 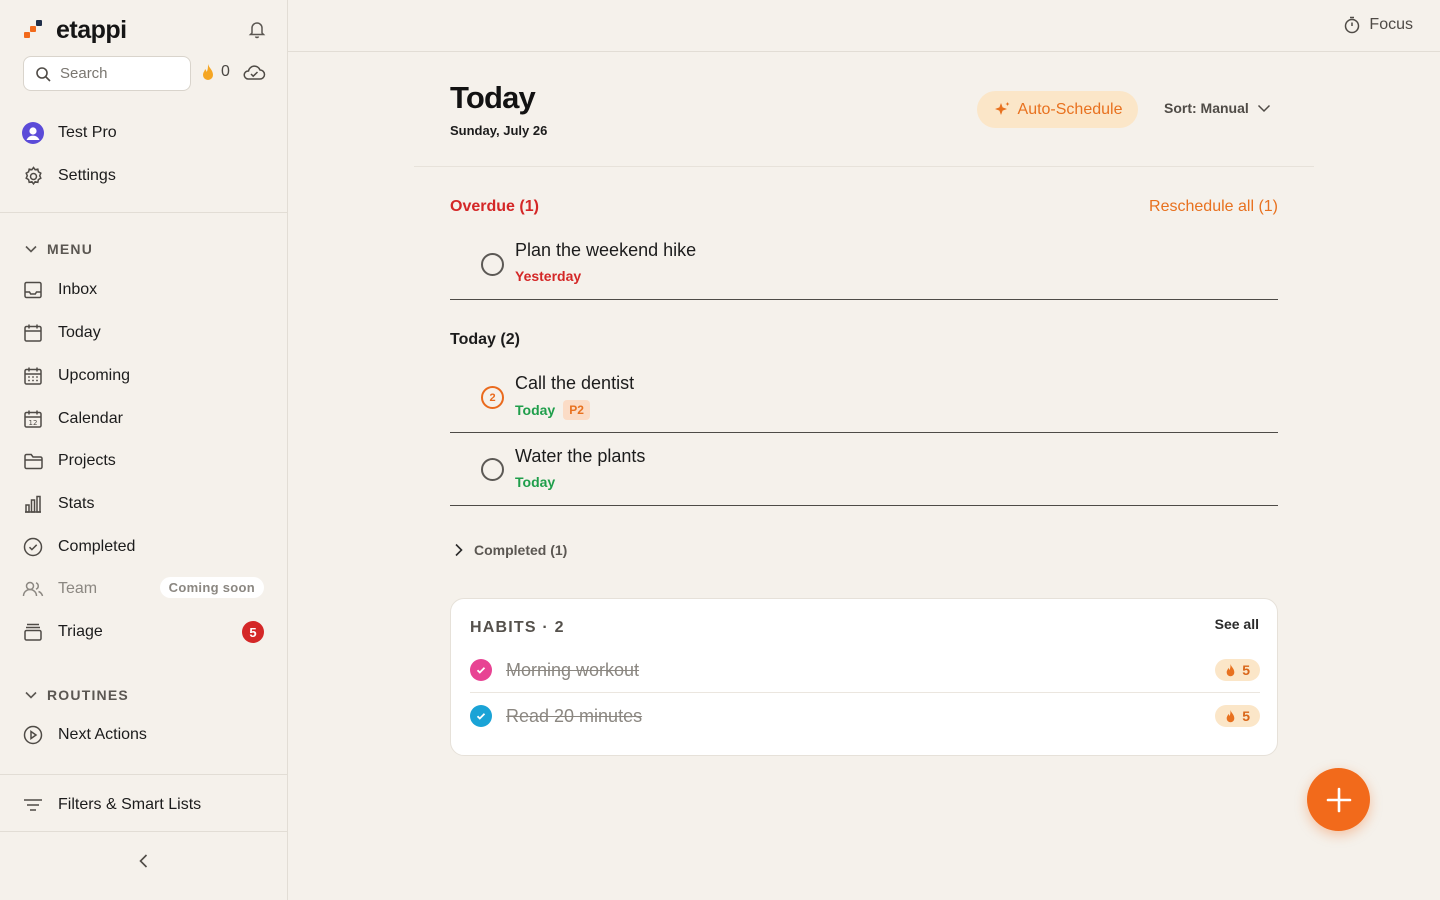 What do you see at coordinates (1213, 207) in the screenshot?
I see `reschedule-all-button: Reschedule all (1)` at bounding box center [1213, 207].